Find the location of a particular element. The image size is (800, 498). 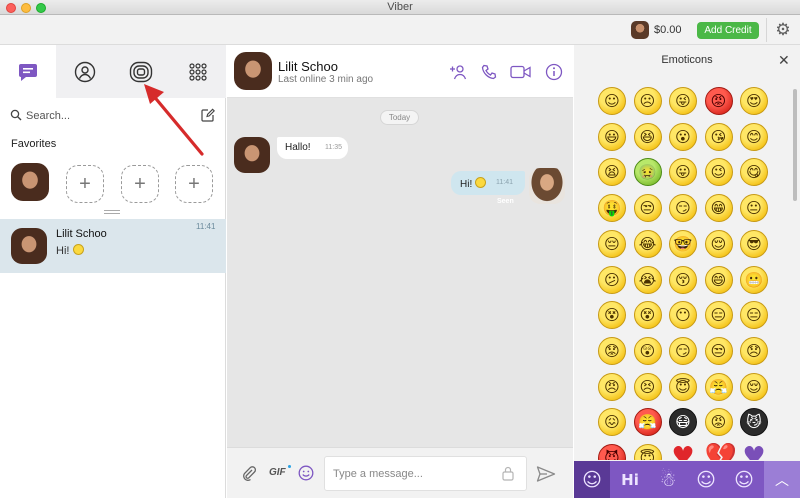

emoticon-icon: 😍 is located at coordinates (754, 101).